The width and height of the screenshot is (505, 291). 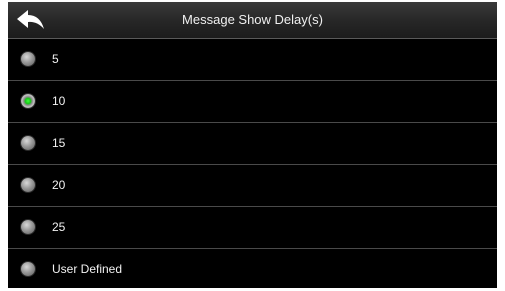 What do you see at coordinates (252, 228) in the screenshot?
I see `option-25: 25` at bounding box center [252, 228].